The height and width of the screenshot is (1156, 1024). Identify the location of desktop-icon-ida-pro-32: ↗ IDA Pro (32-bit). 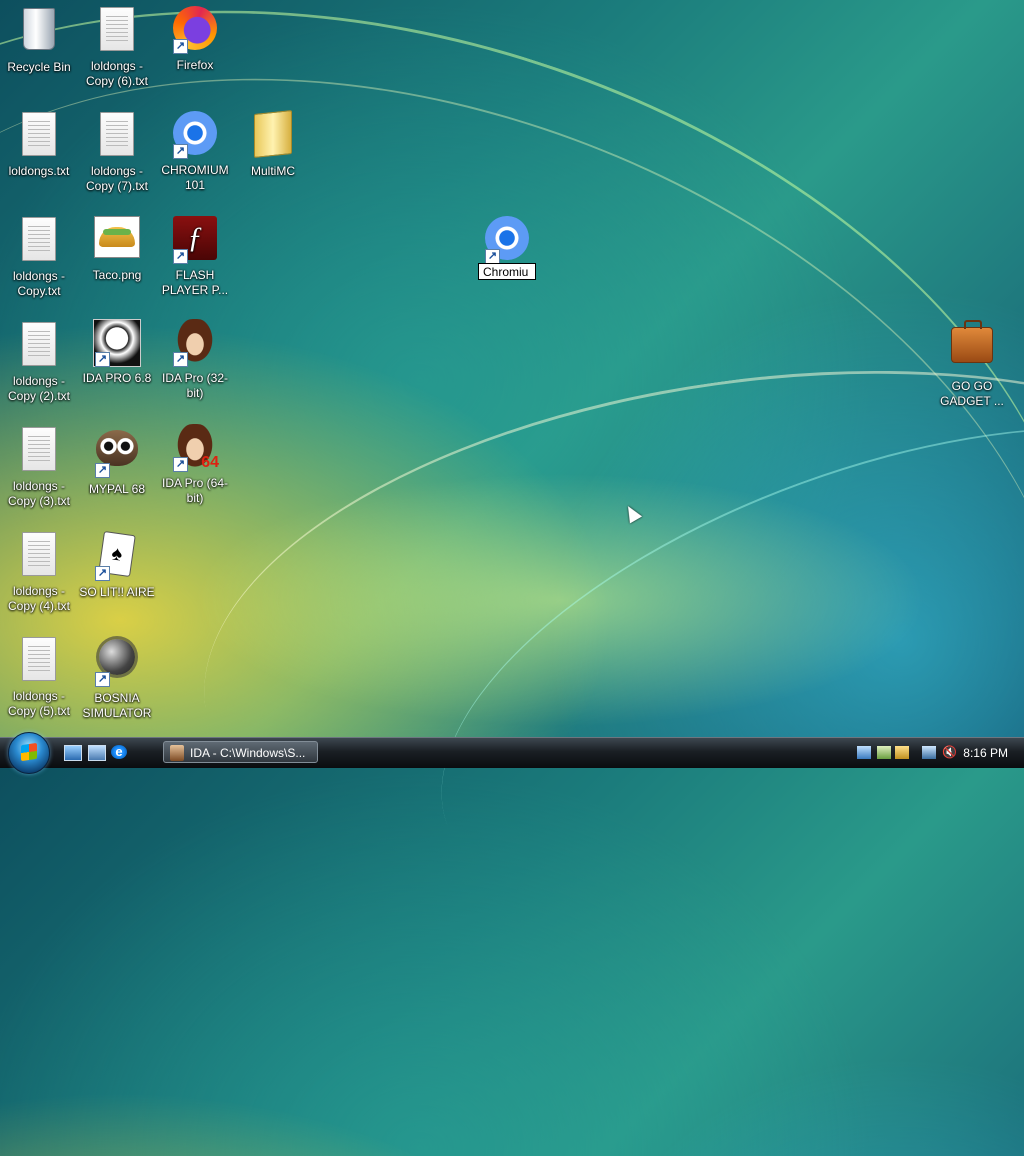
(195, 360).